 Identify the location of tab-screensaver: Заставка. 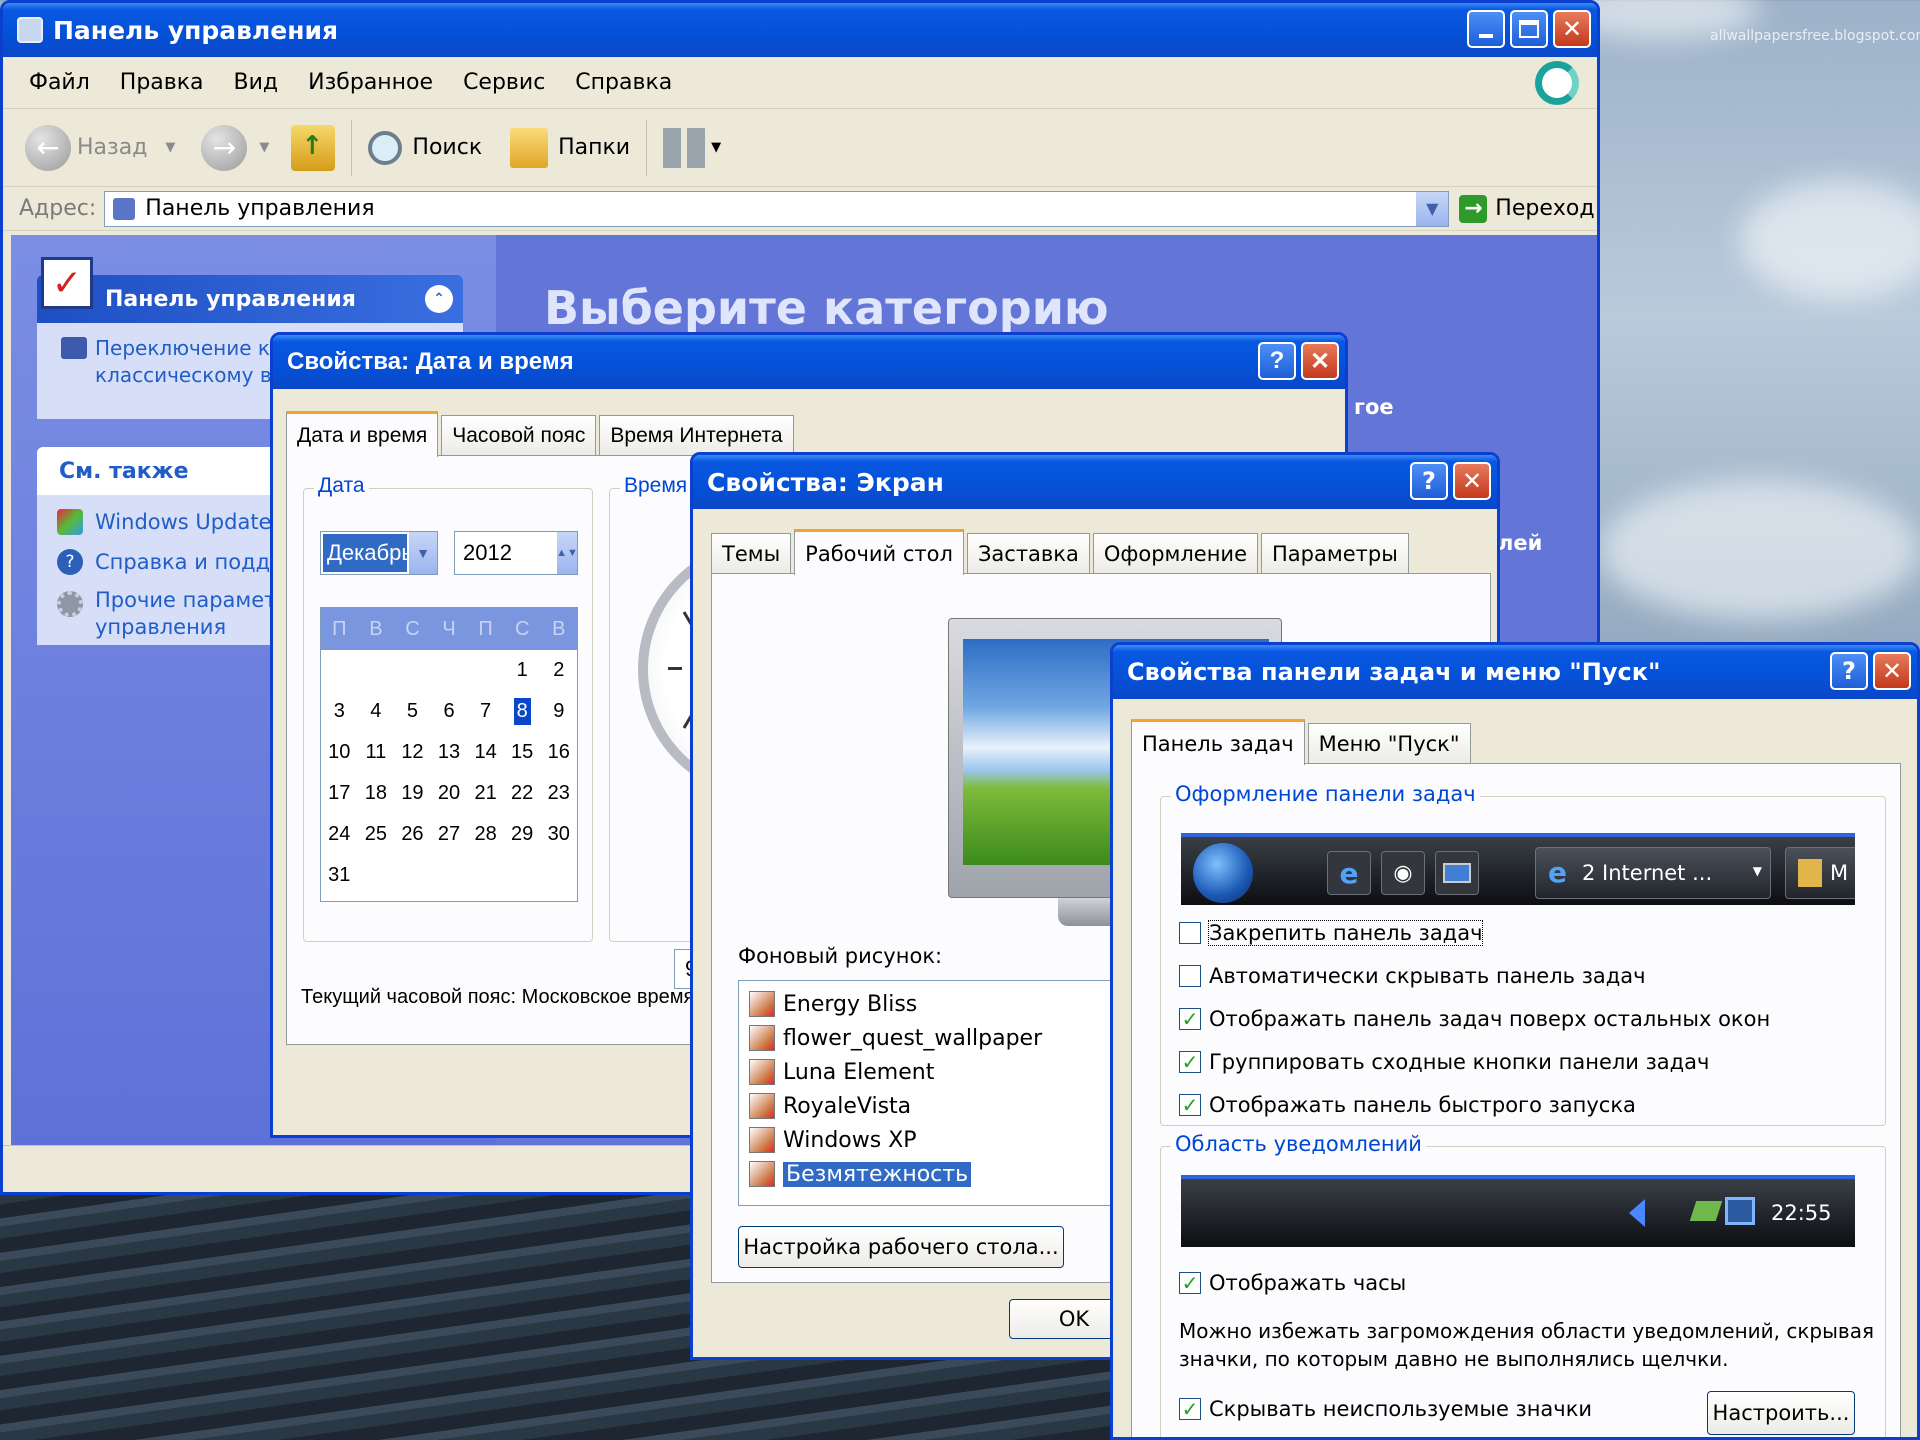
(1028, 553).